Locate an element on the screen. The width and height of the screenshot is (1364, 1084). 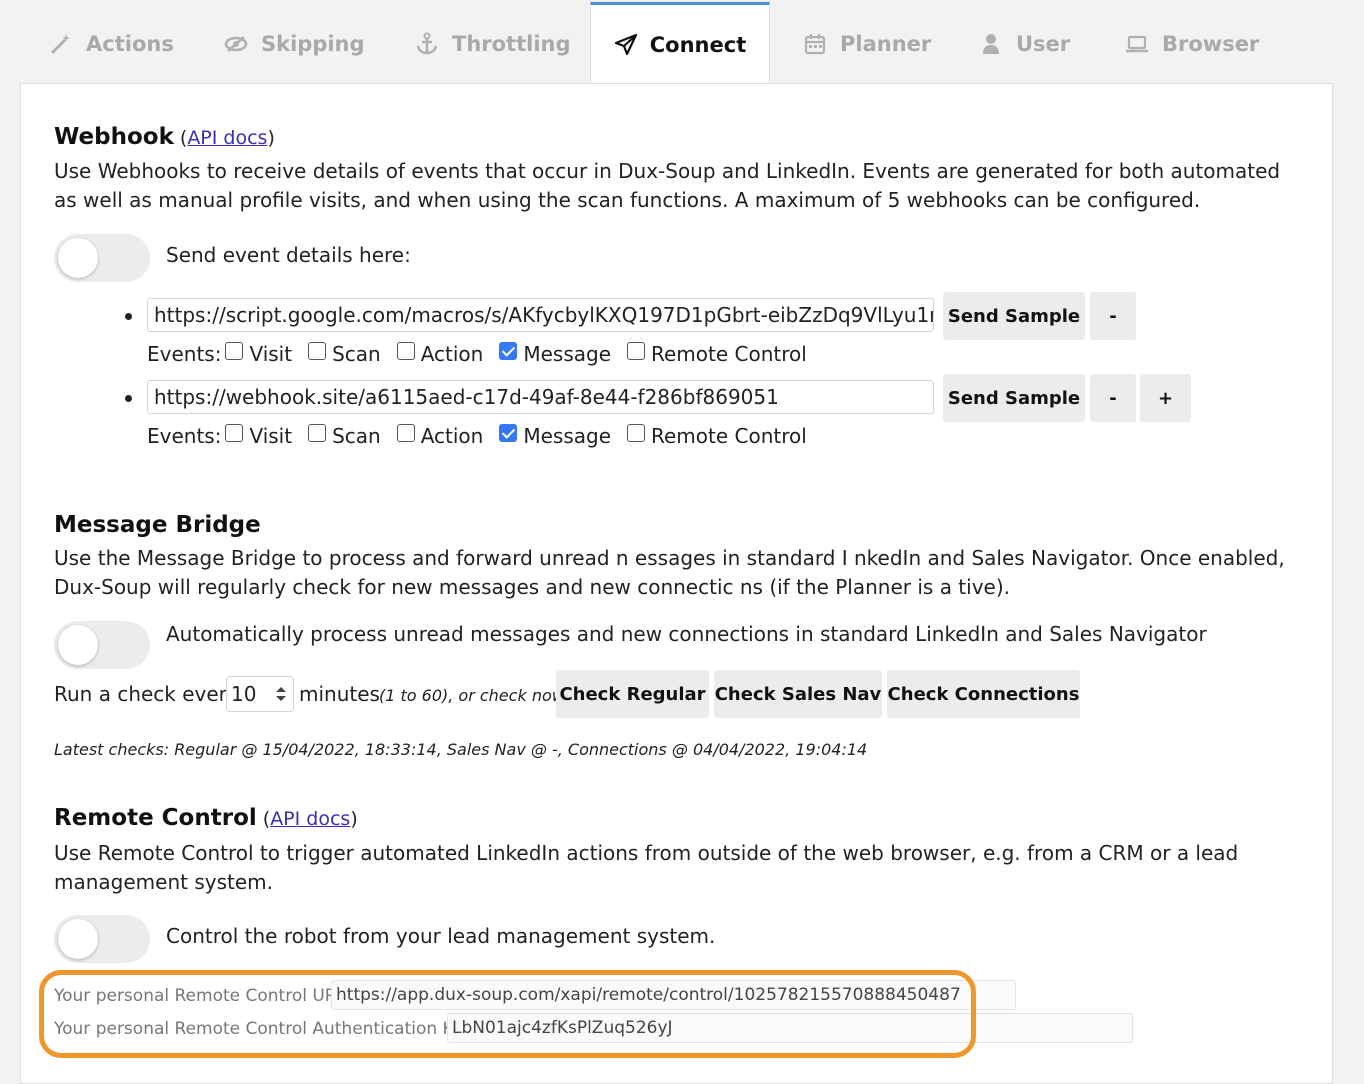
tab-user: User is located at coordinates (1024, 44).